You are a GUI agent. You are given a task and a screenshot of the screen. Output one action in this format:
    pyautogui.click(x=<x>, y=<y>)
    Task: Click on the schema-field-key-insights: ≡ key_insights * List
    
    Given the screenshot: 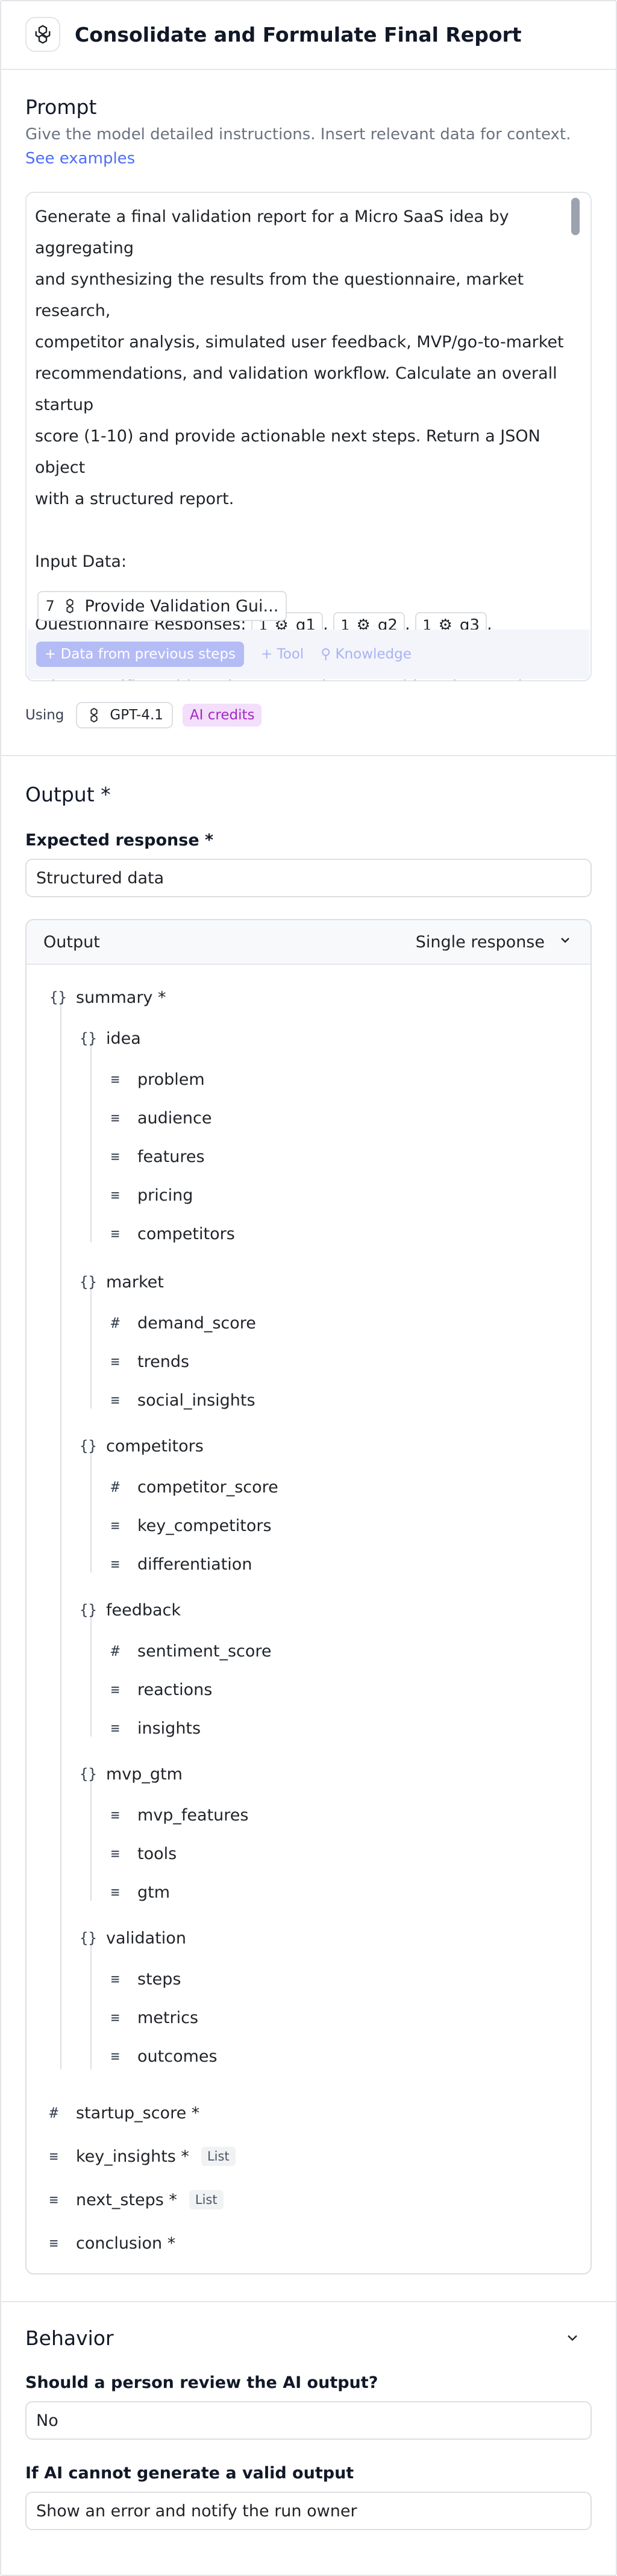 What is the action you would take?
    pyautogui.click(x=142, y=2156)
    